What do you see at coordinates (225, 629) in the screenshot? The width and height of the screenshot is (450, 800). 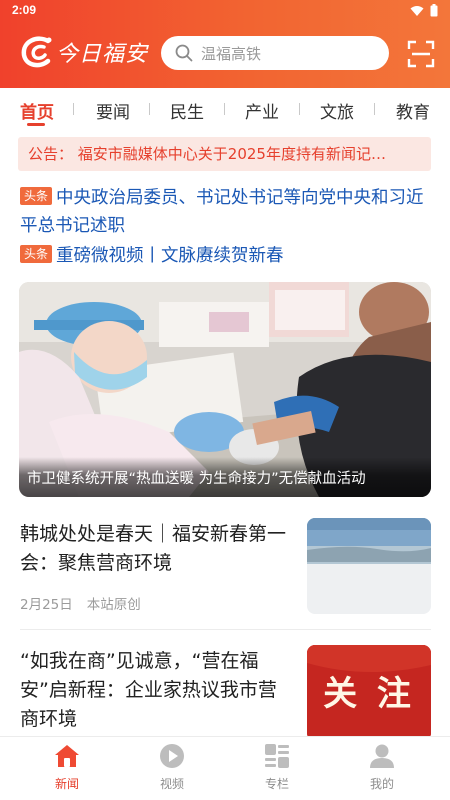 I see `list-divider` at bounding box center [225, 629].